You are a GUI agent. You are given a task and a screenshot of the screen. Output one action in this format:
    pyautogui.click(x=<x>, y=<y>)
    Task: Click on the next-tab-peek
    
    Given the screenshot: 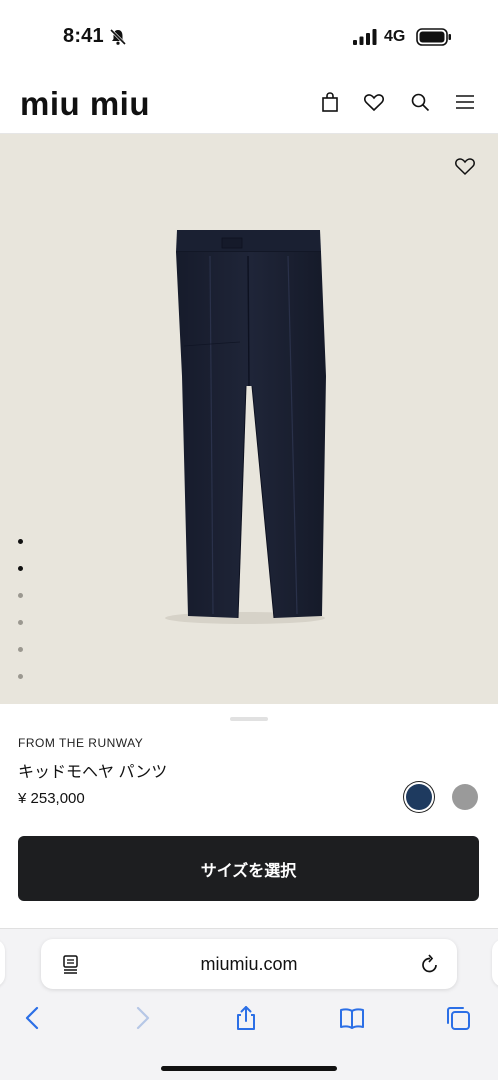 What is the action you would take?
    pyautogui.click(x=495, y=963)
    